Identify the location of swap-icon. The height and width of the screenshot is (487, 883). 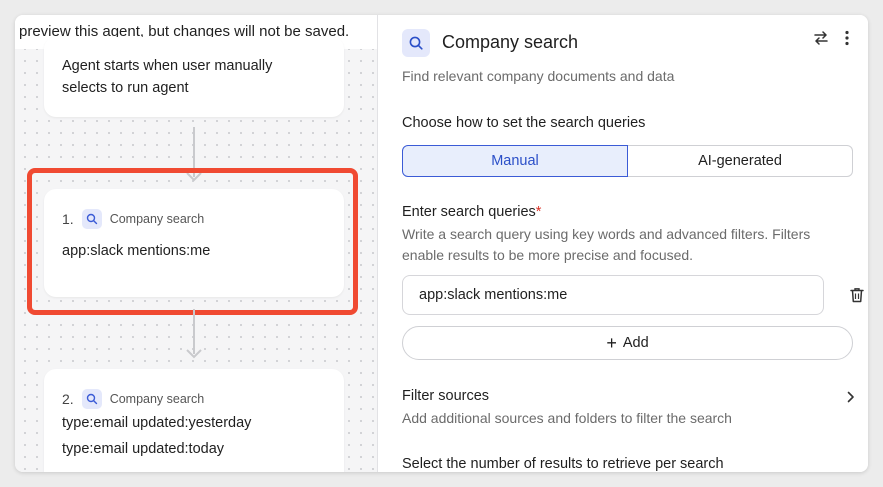
(821, 38).